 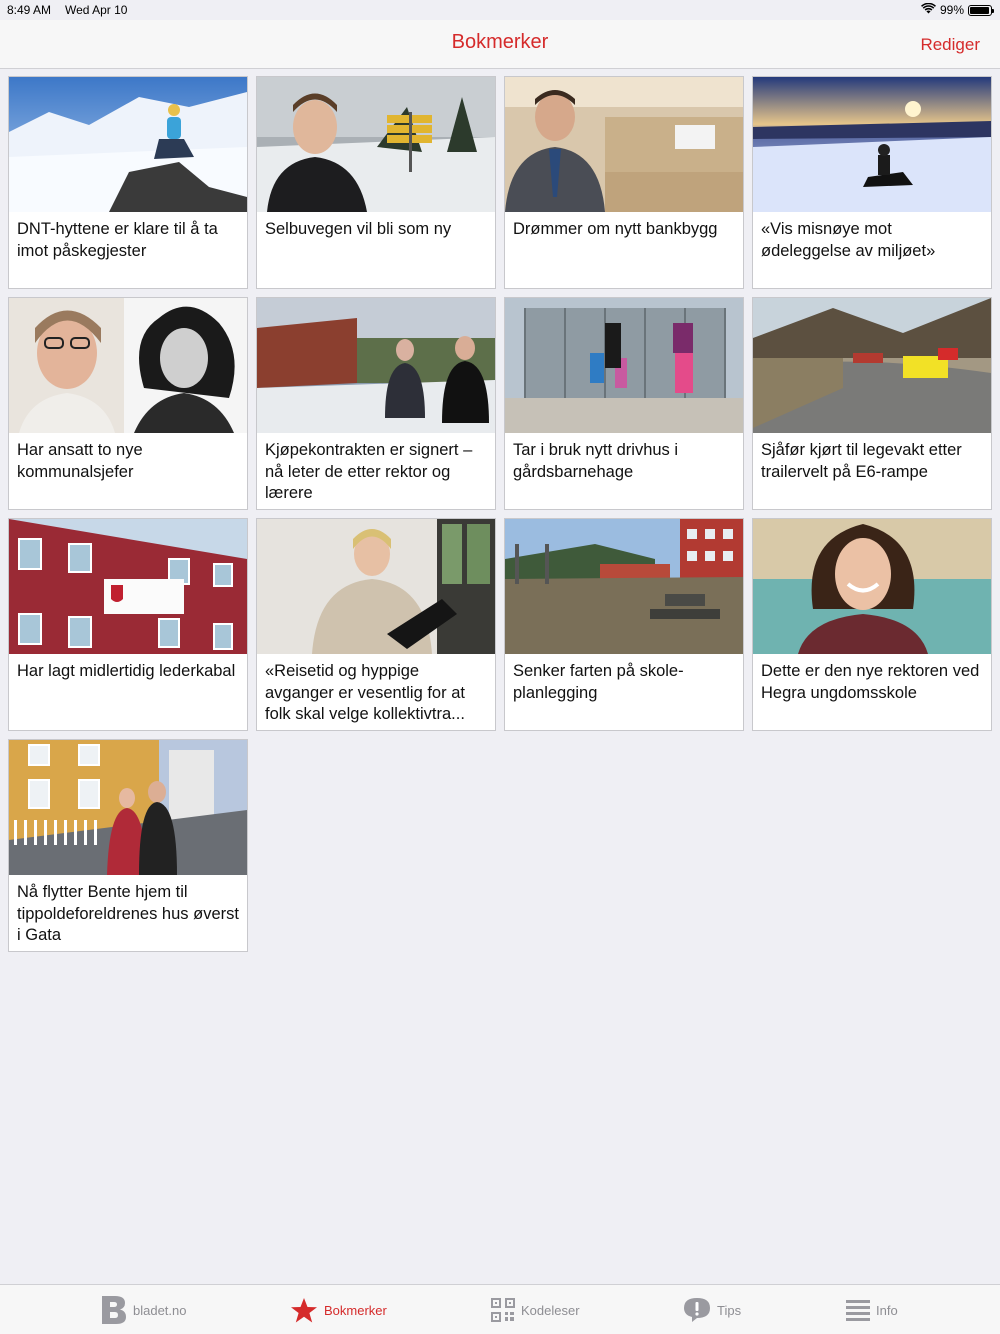 I want to click on tab-info: Info, so click(x=872, y=1309).